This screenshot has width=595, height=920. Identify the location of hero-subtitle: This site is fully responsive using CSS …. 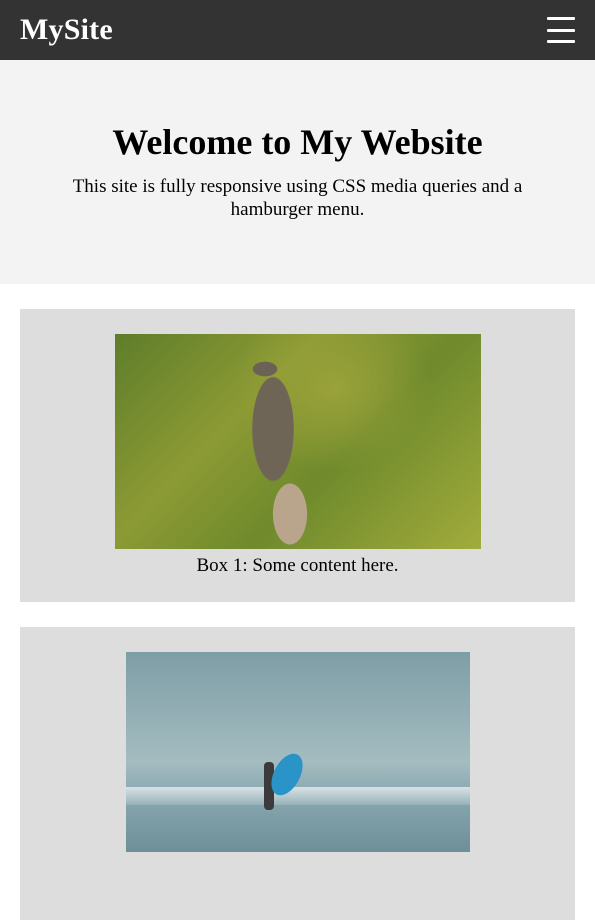
(297, 198).